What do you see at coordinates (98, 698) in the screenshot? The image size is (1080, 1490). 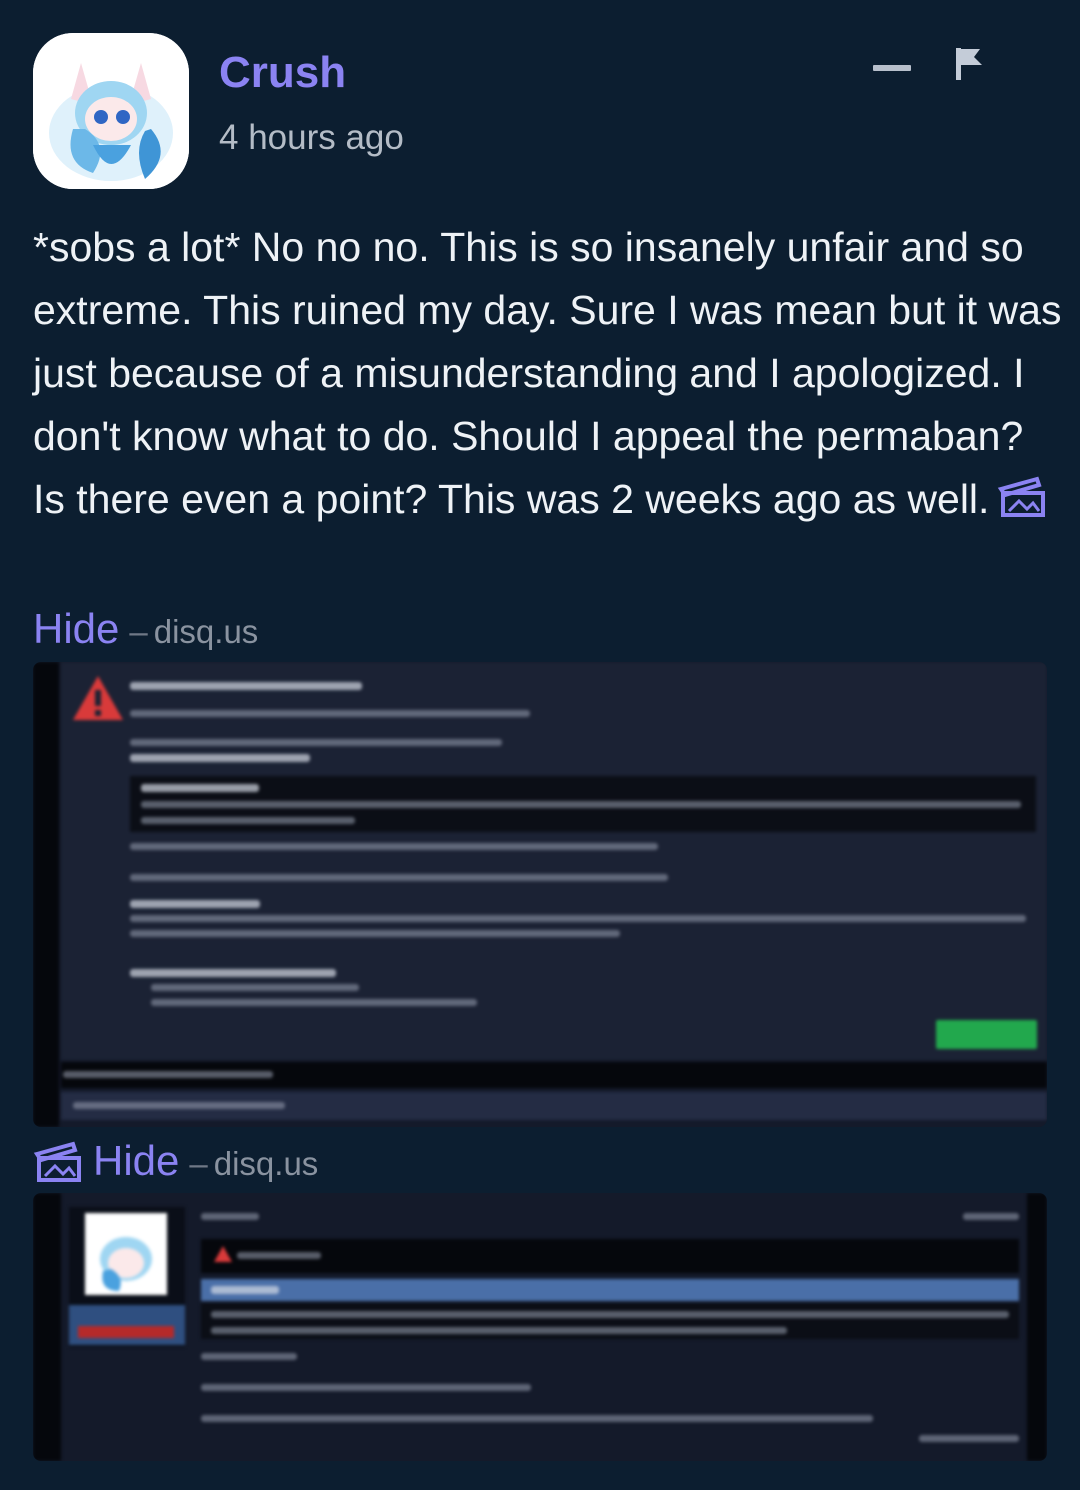 I see `warning-icon` at bounding box center [98, 698].